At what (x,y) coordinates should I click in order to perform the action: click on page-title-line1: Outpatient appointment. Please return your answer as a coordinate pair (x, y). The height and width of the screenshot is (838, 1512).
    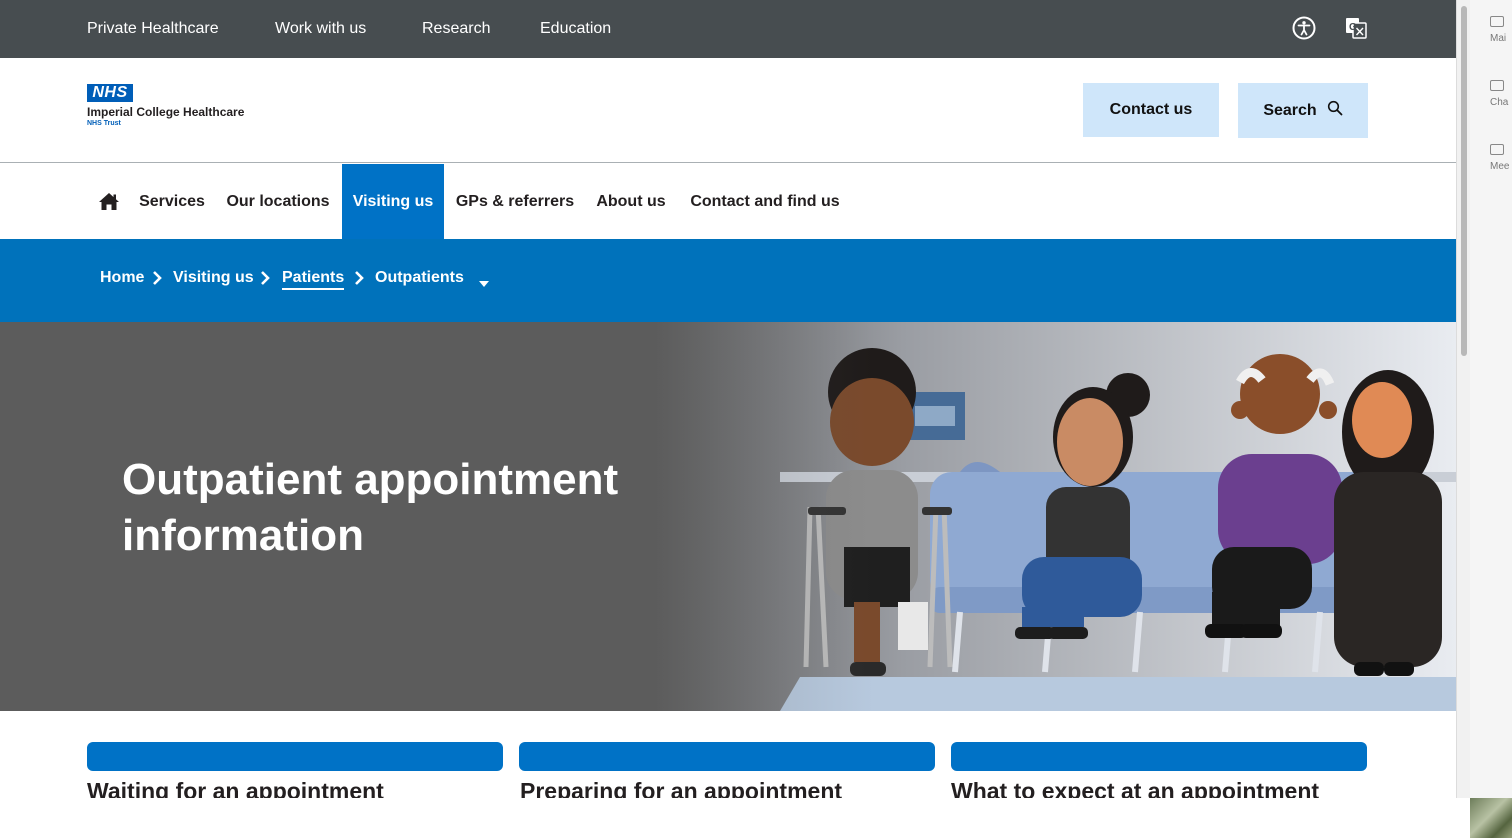
    Looking at the image, I should click on (370, 479).